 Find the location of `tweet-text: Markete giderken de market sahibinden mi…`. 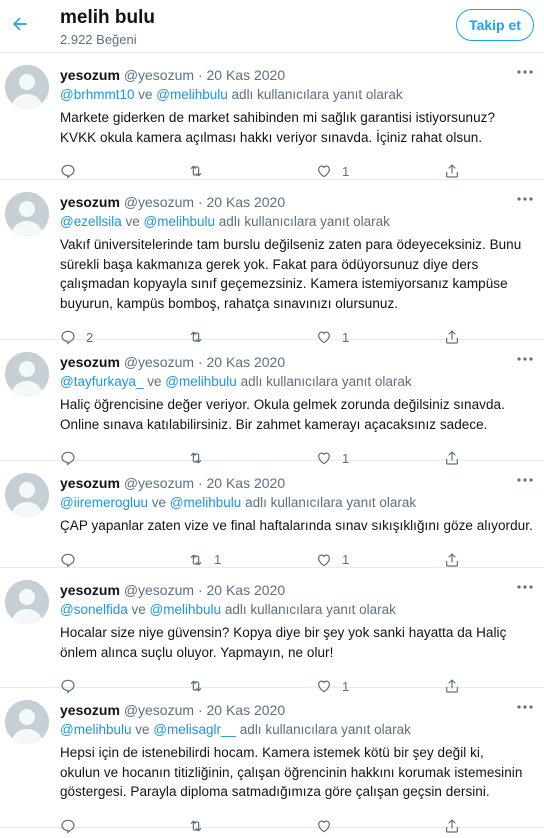

tweet-text: Markete giderken de market sahibinden mi… is located at coordinates (298, 127).